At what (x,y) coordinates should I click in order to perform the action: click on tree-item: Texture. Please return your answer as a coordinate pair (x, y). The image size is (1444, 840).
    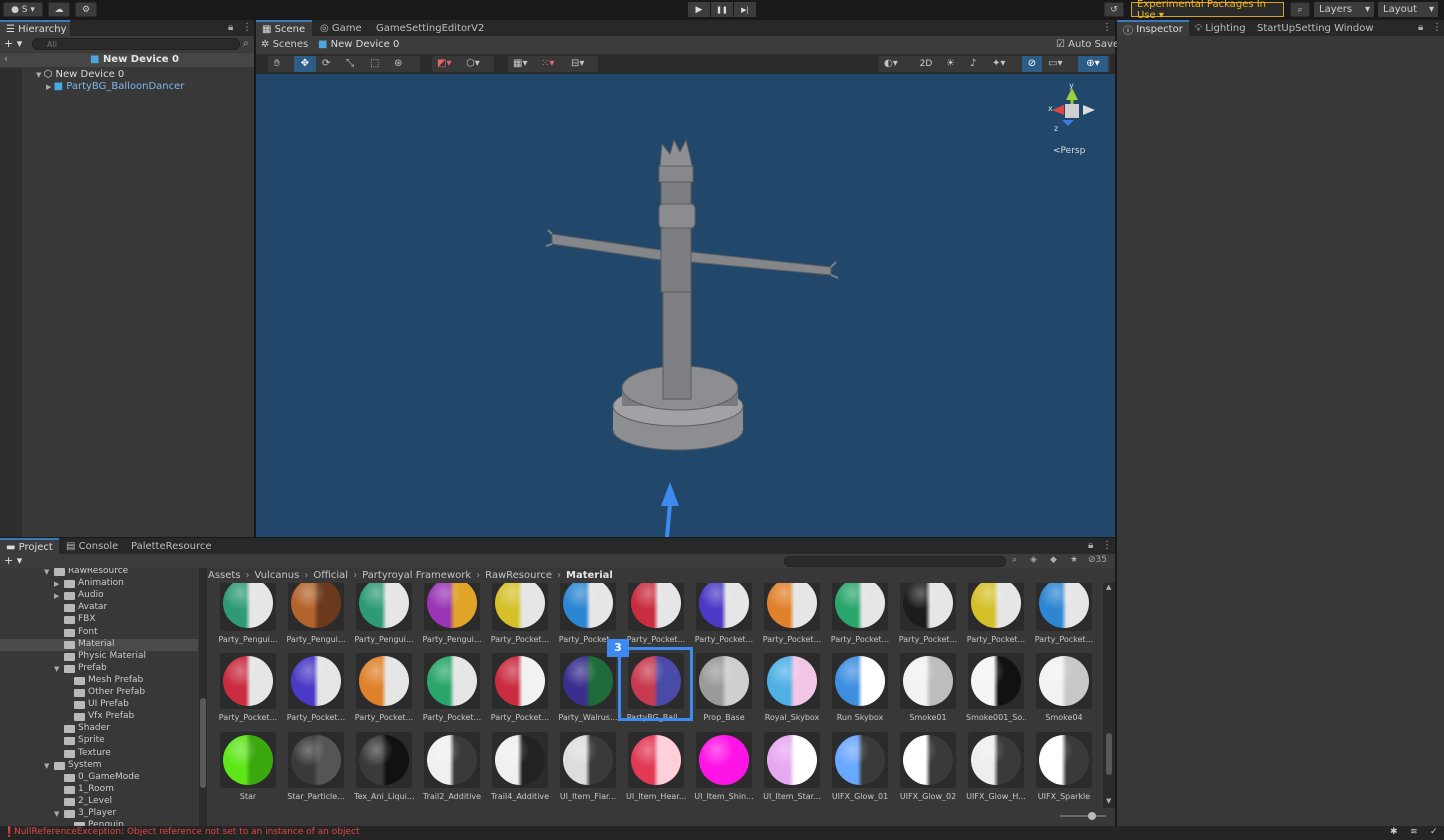
    Looking at the image, I should click on (99, 754).